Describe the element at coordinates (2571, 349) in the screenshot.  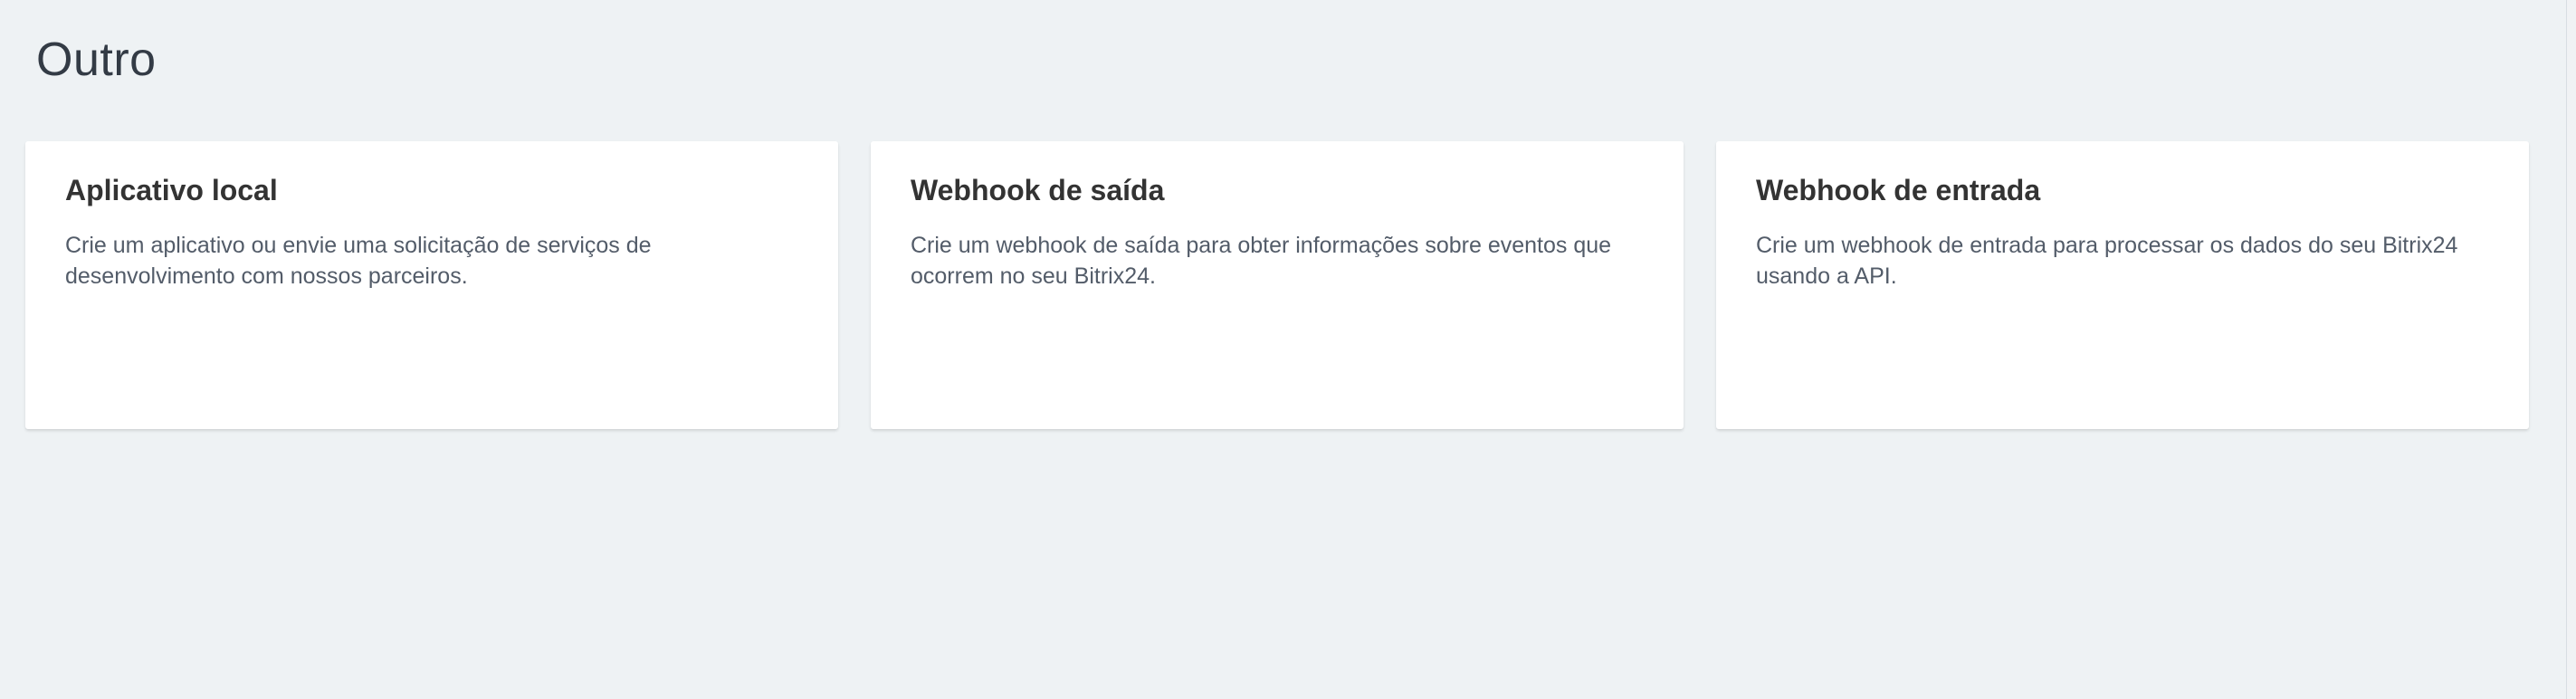
I see `vertical-scrollbar` at that location.